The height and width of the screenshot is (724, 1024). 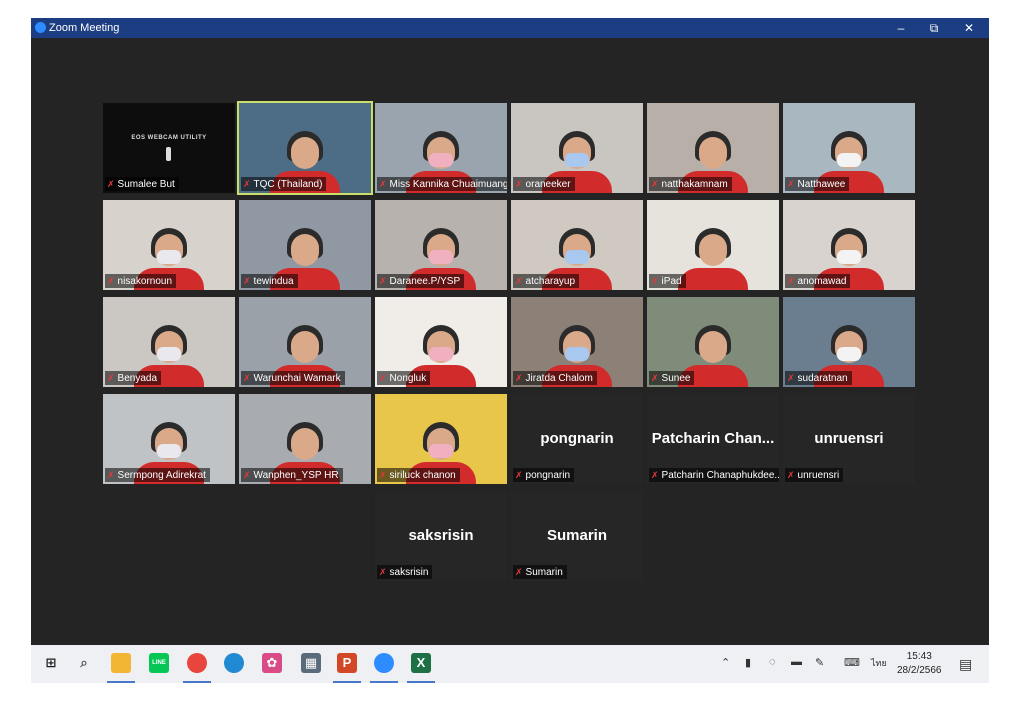 I want to click on calculator-icon: ▦, so click(x=311, y=663).